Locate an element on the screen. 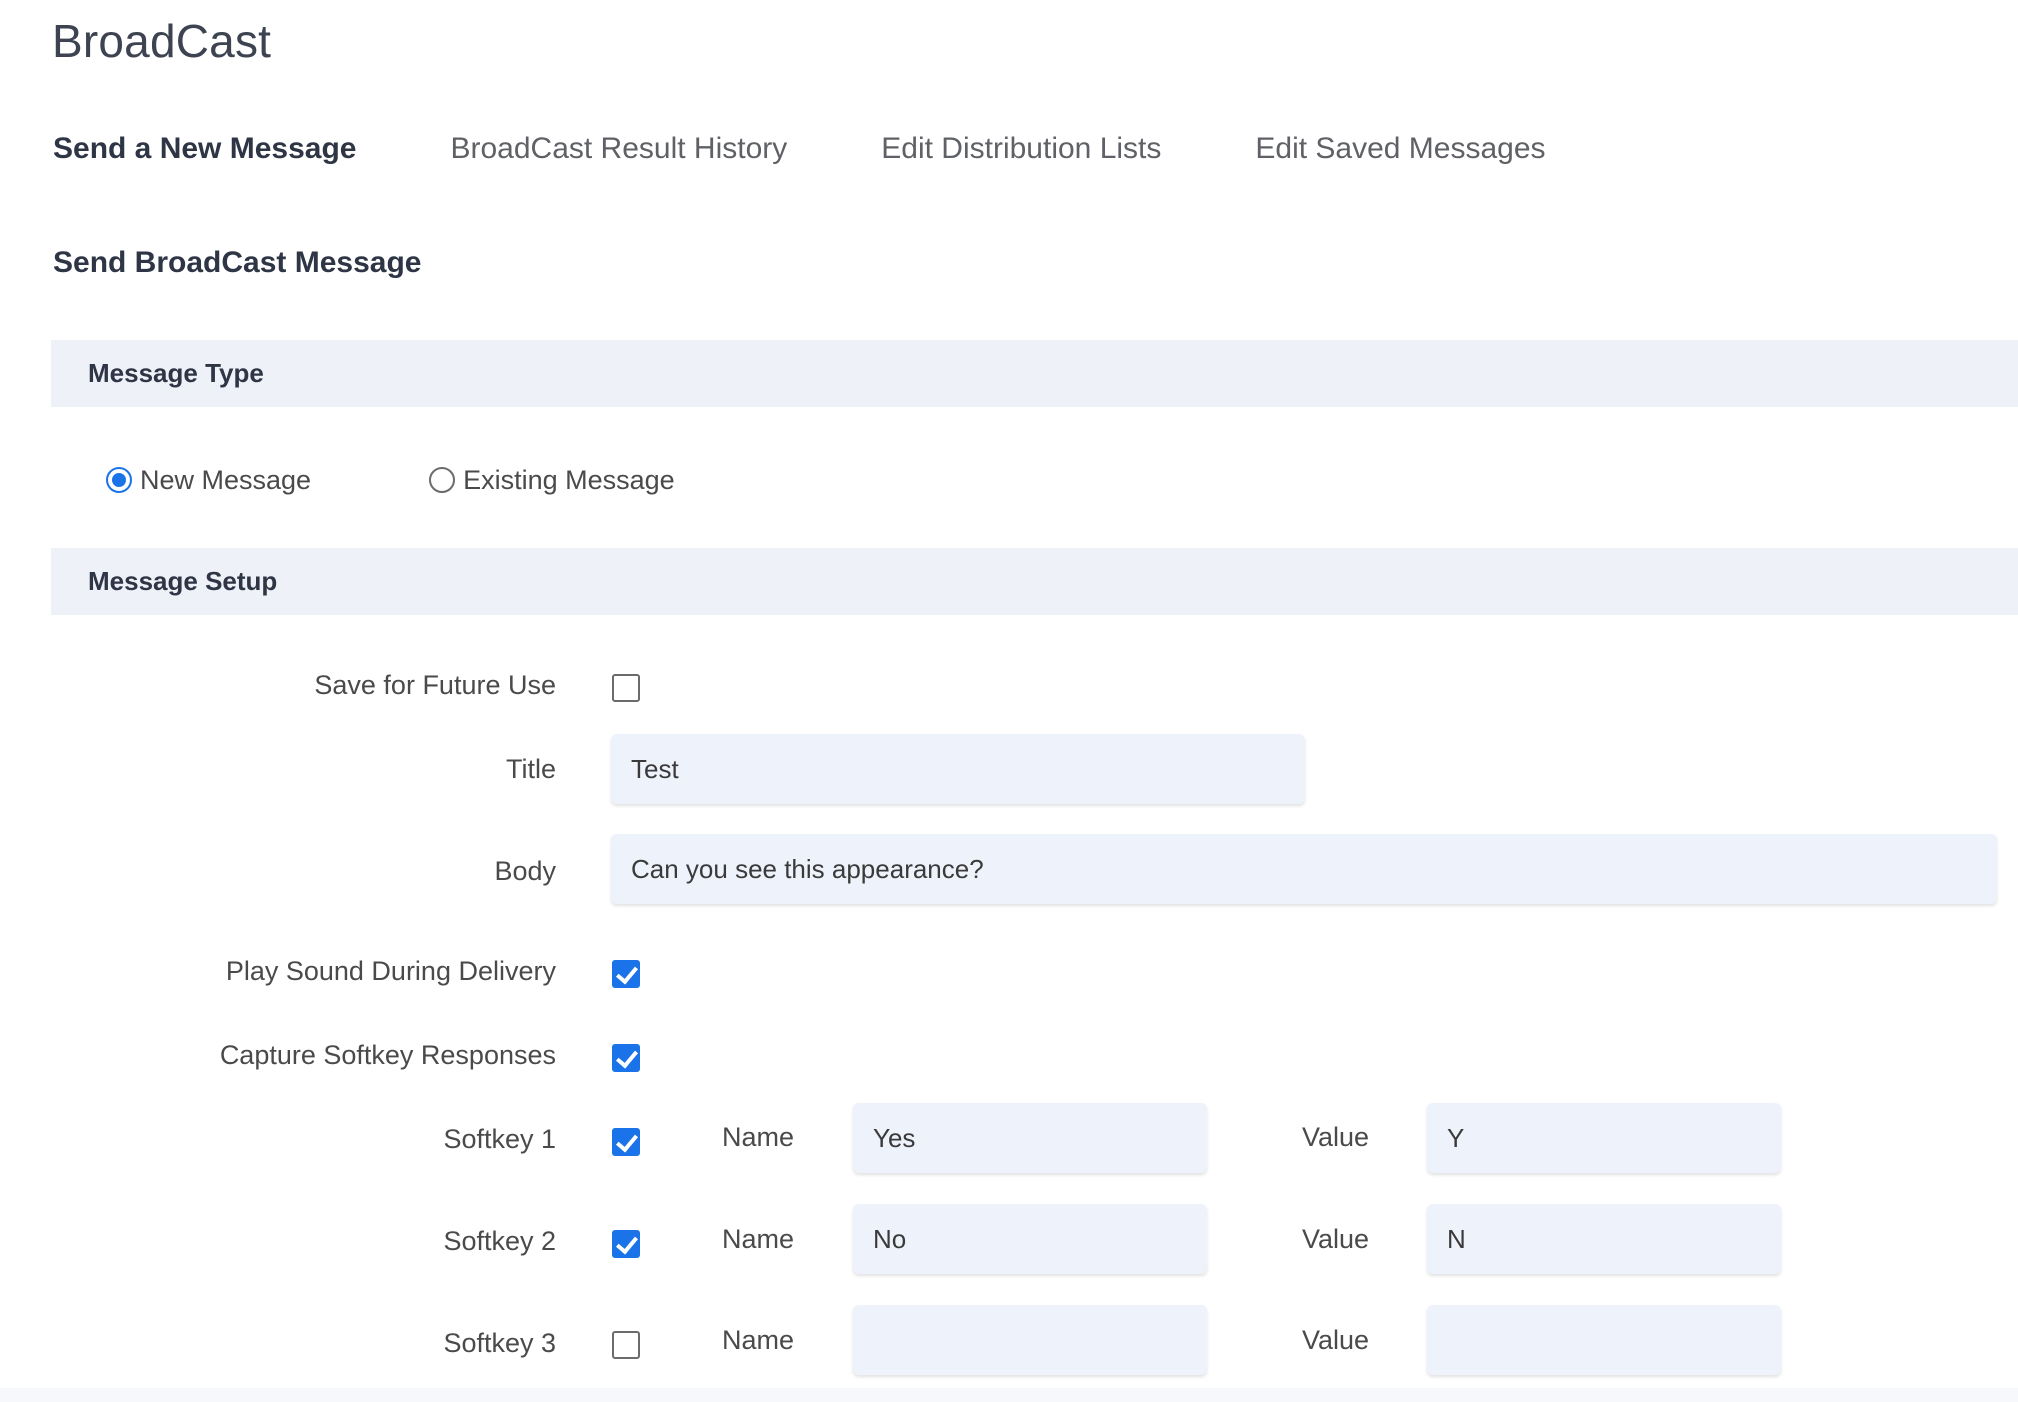 The width and height of the screenshot is (2018, 1402). softkey-2-name-input is located at coordinates (1030, 1239).